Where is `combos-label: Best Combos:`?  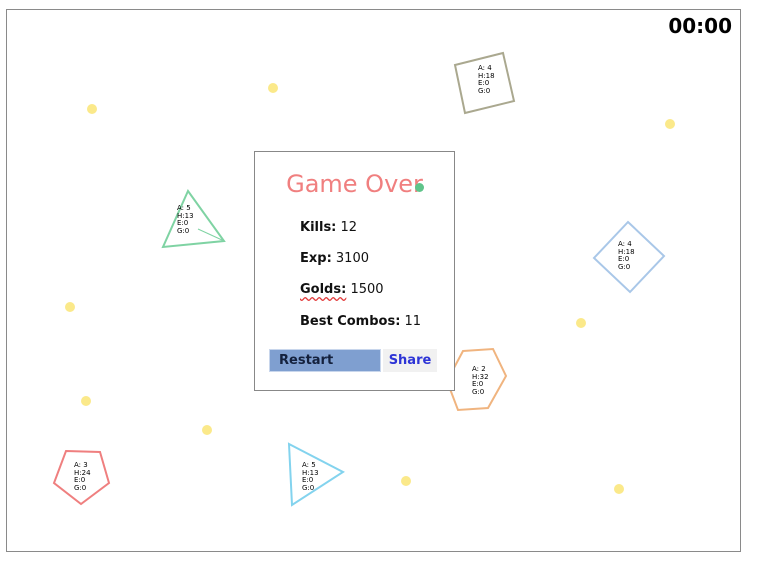
combos-label: Best Combos: is located at coordinates (350, 321).